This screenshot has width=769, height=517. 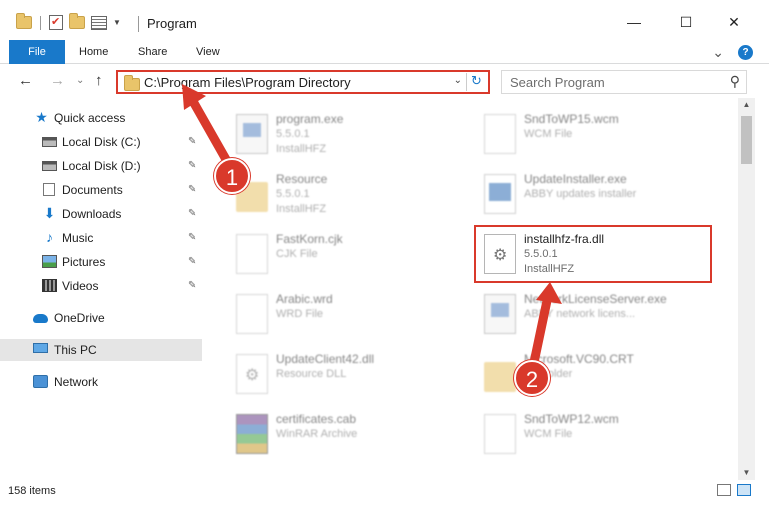 I want to click on scroll-thumb, so click(x=746, y=140).